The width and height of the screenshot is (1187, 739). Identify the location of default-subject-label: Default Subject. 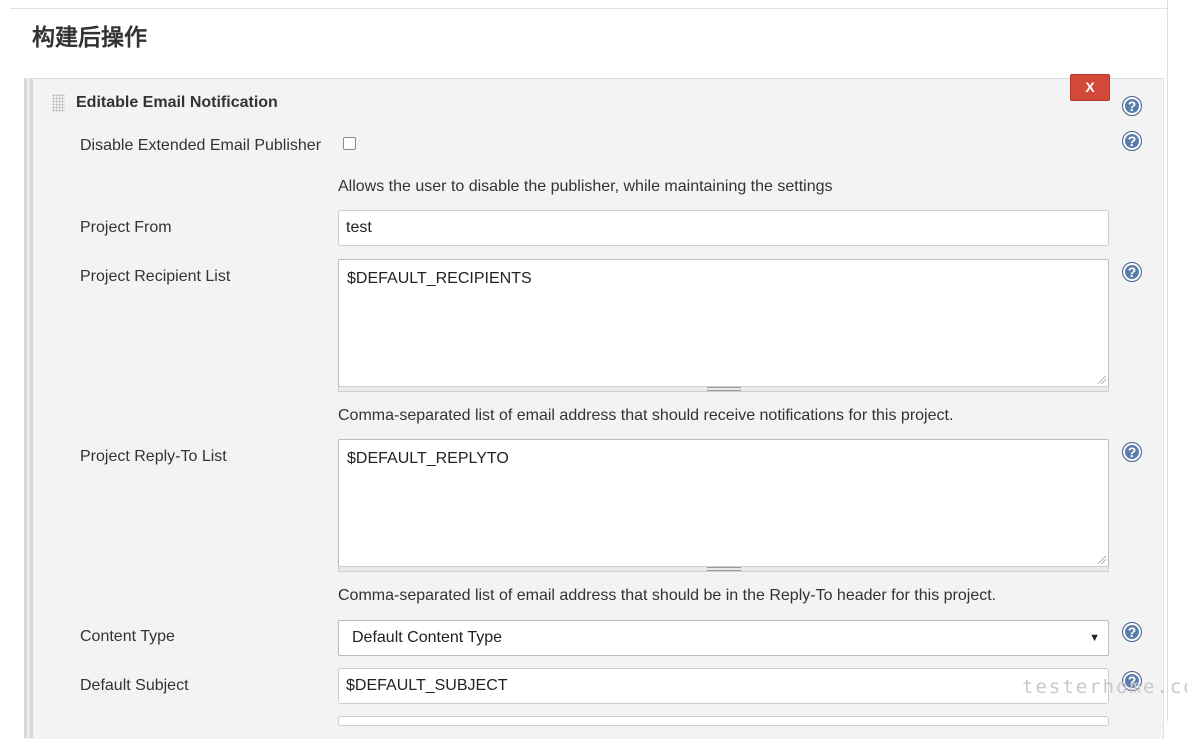
(134, 685).